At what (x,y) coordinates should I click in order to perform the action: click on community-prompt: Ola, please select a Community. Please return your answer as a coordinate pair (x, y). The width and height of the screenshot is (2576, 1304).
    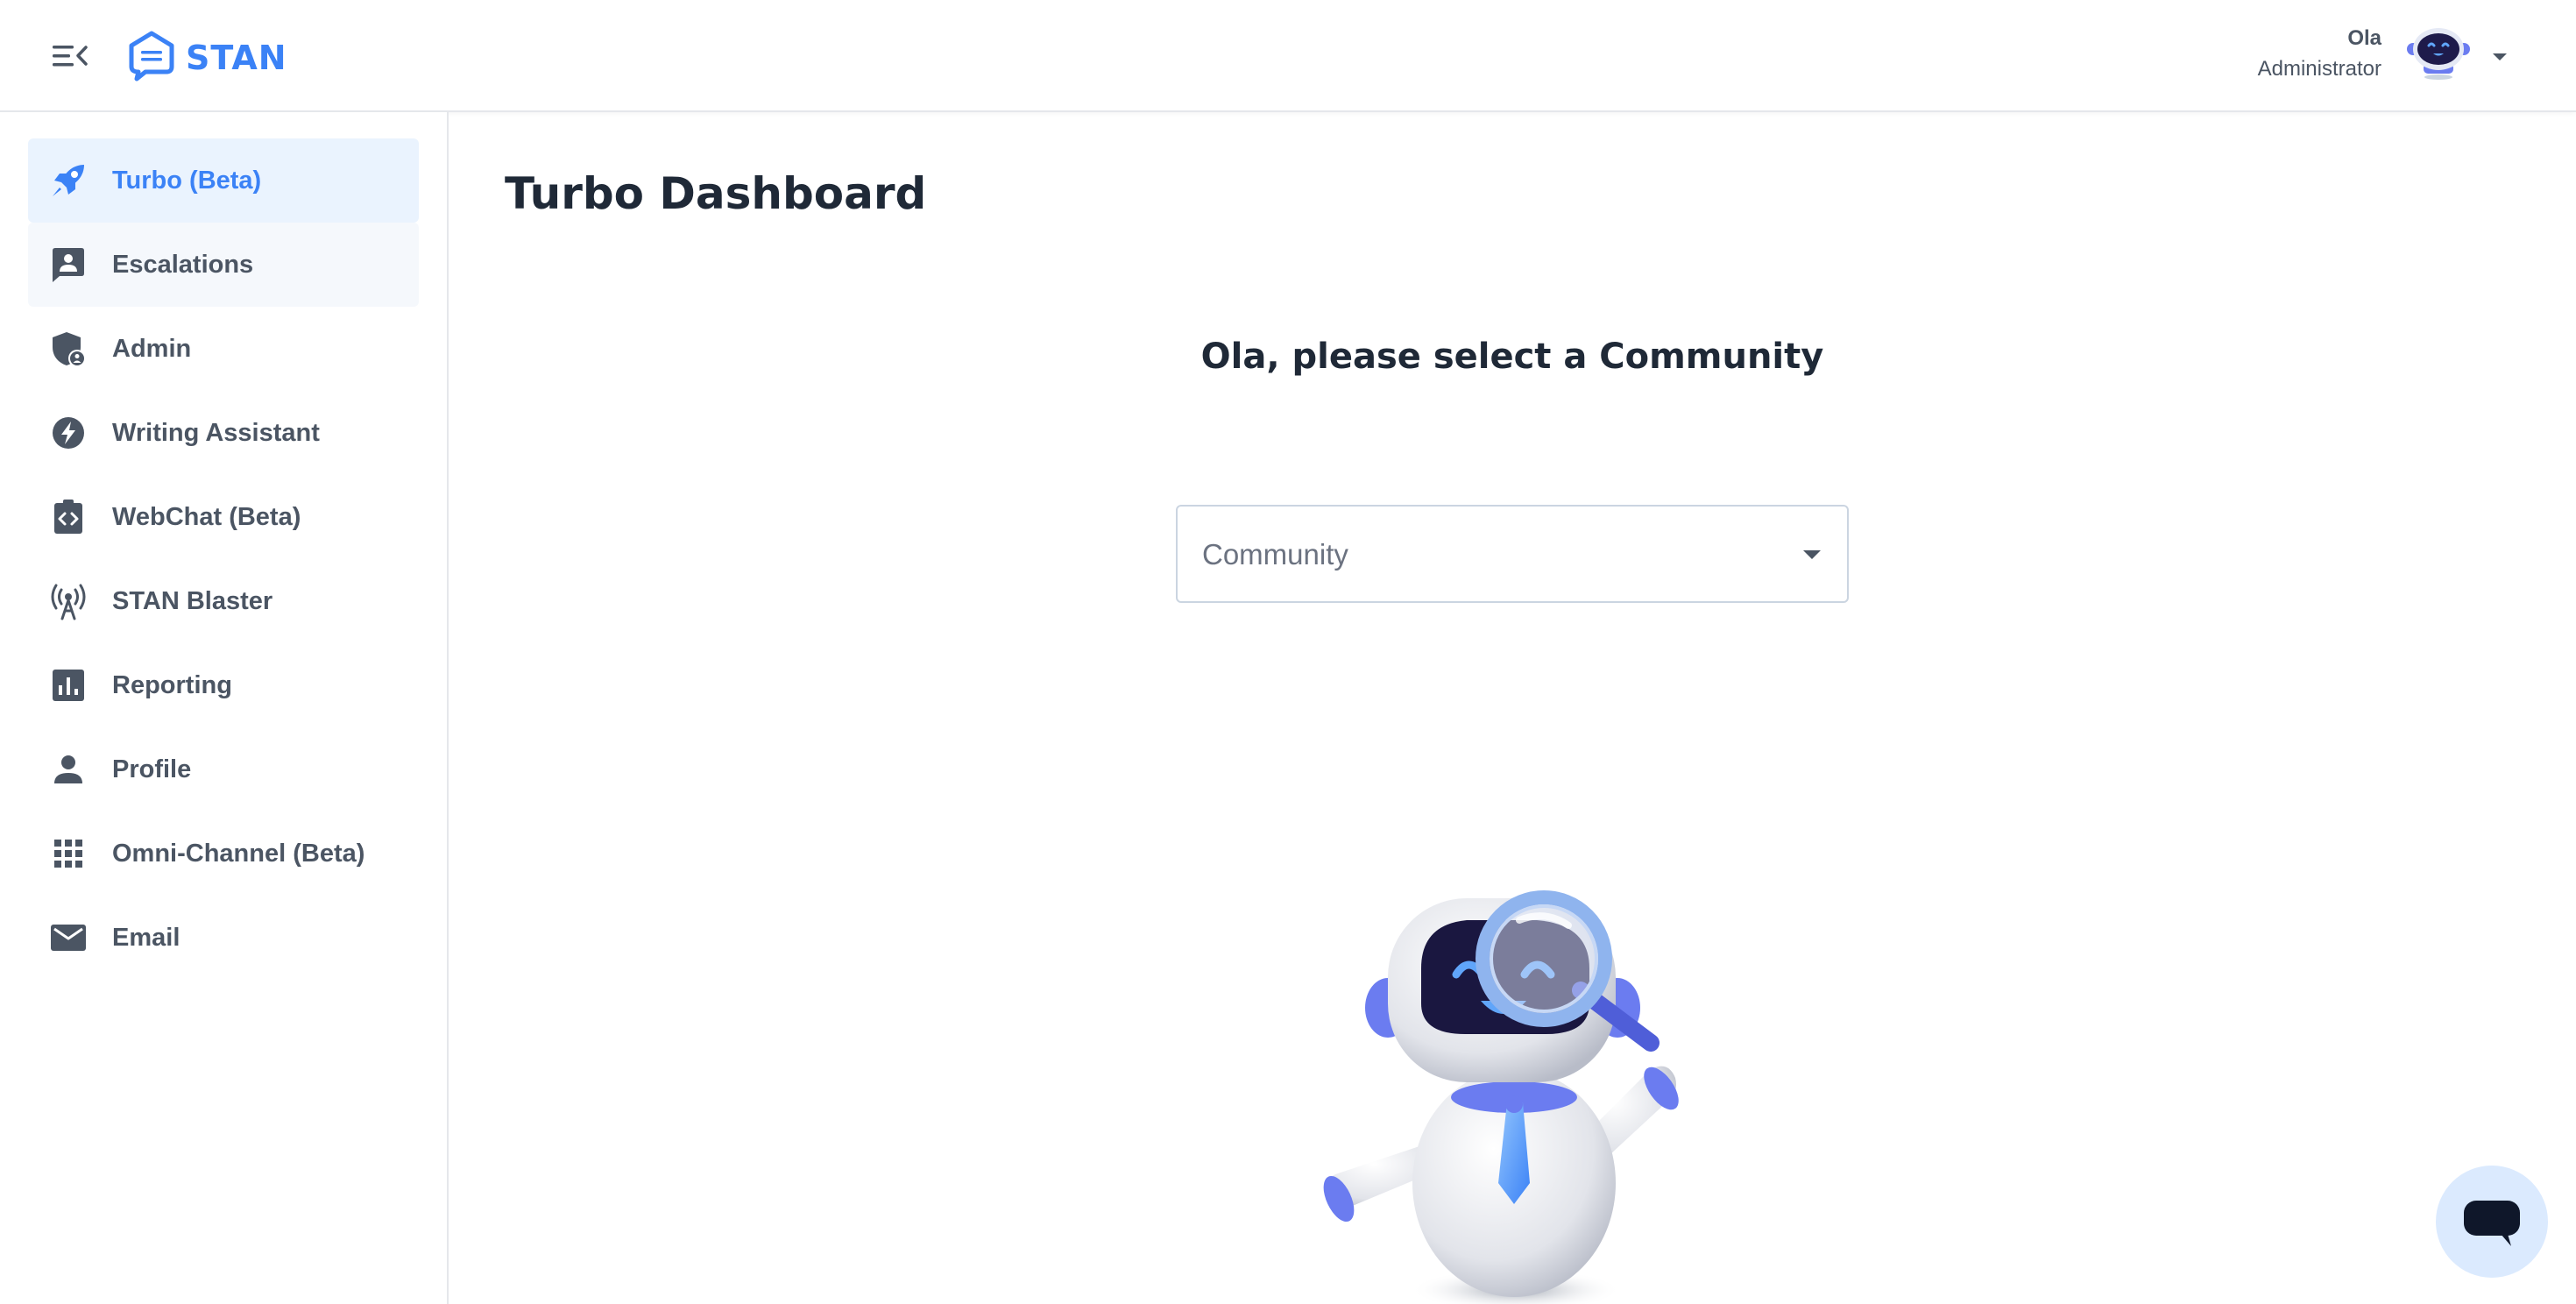
    Looking at the image, I should click on (1512, 357).